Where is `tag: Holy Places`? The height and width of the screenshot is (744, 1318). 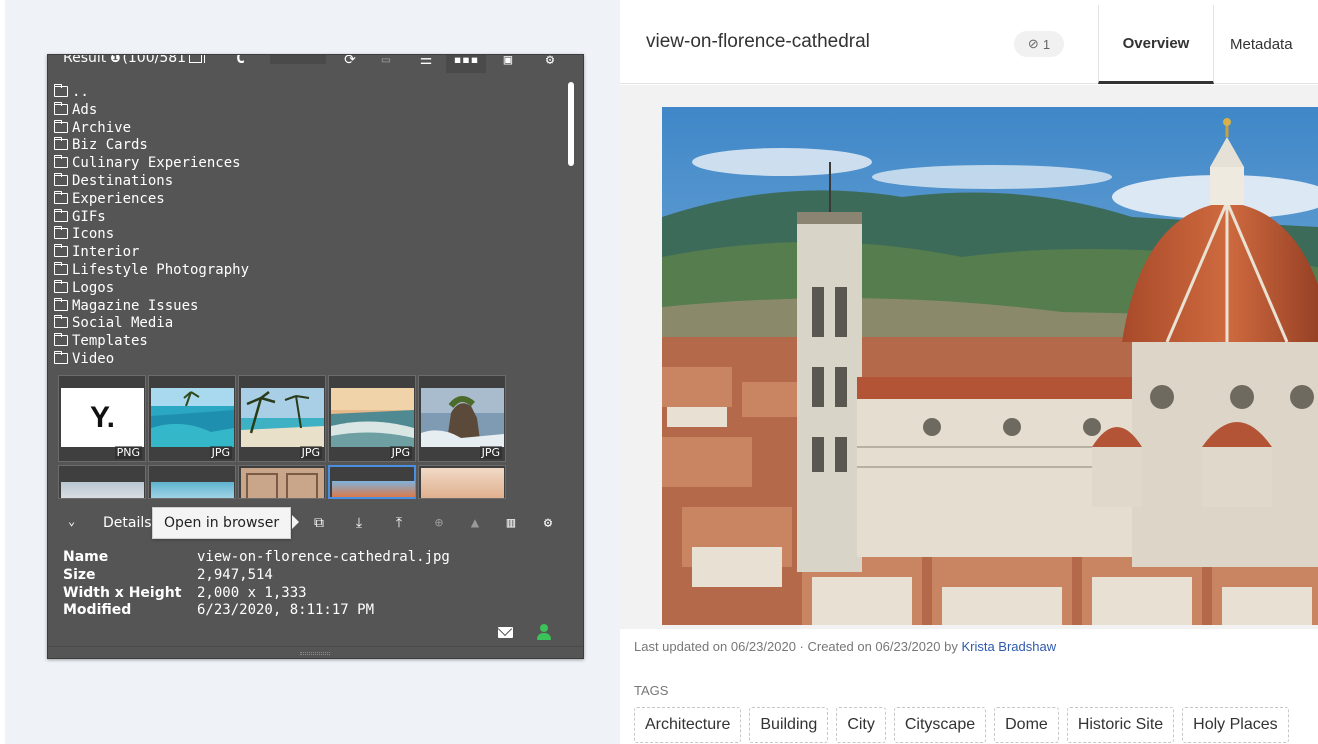
tag: Holy Places is located at coordinates (1235, 725).